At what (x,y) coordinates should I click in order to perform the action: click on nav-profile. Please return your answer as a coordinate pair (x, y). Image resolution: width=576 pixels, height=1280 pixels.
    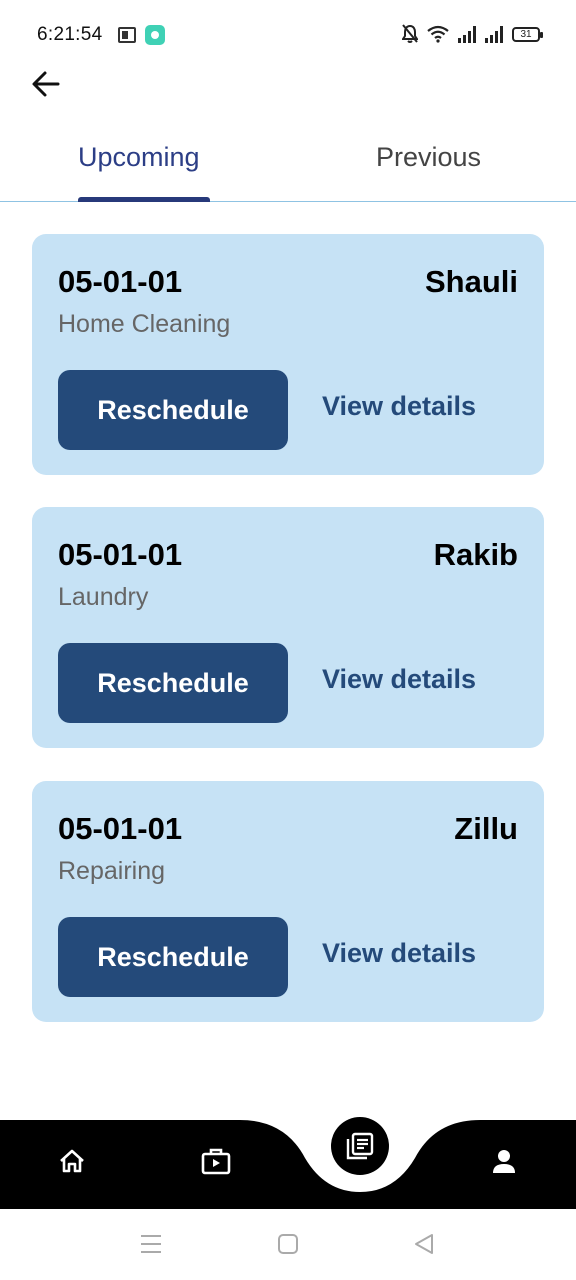
    Looking at the image, I should click on (504, 1161).